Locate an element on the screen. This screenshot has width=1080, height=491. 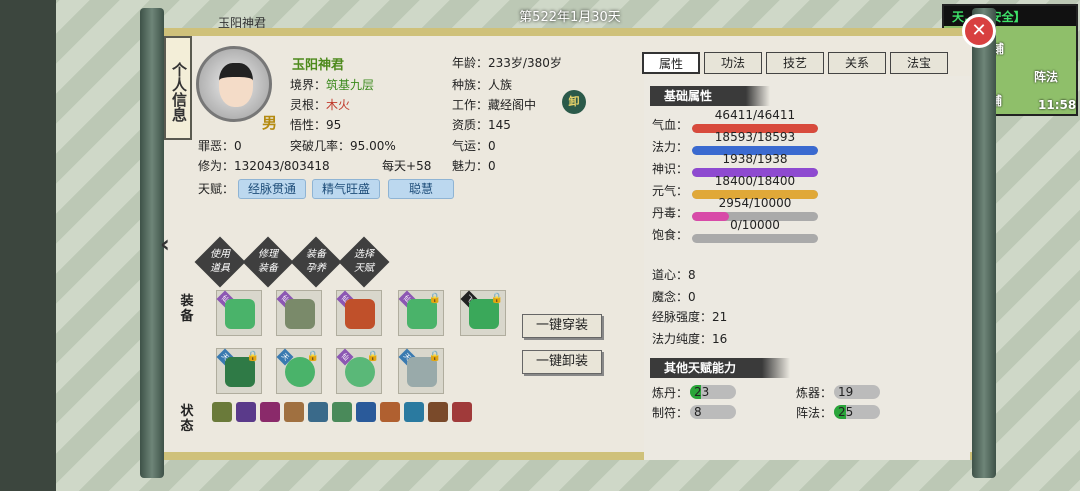
stat-value: 8 is located at coordinates (692, 275).